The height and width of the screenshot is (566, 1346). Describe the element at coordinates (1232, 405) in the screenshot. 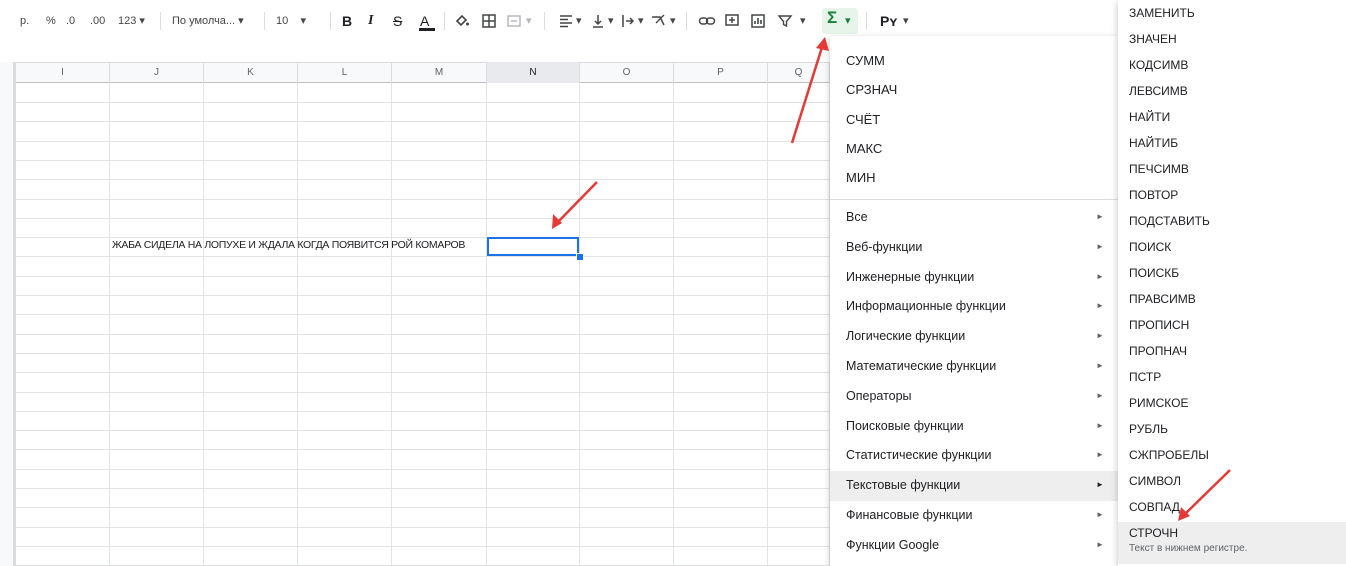

I see `text-function-item-16: РИМСКОЕ` at that location.